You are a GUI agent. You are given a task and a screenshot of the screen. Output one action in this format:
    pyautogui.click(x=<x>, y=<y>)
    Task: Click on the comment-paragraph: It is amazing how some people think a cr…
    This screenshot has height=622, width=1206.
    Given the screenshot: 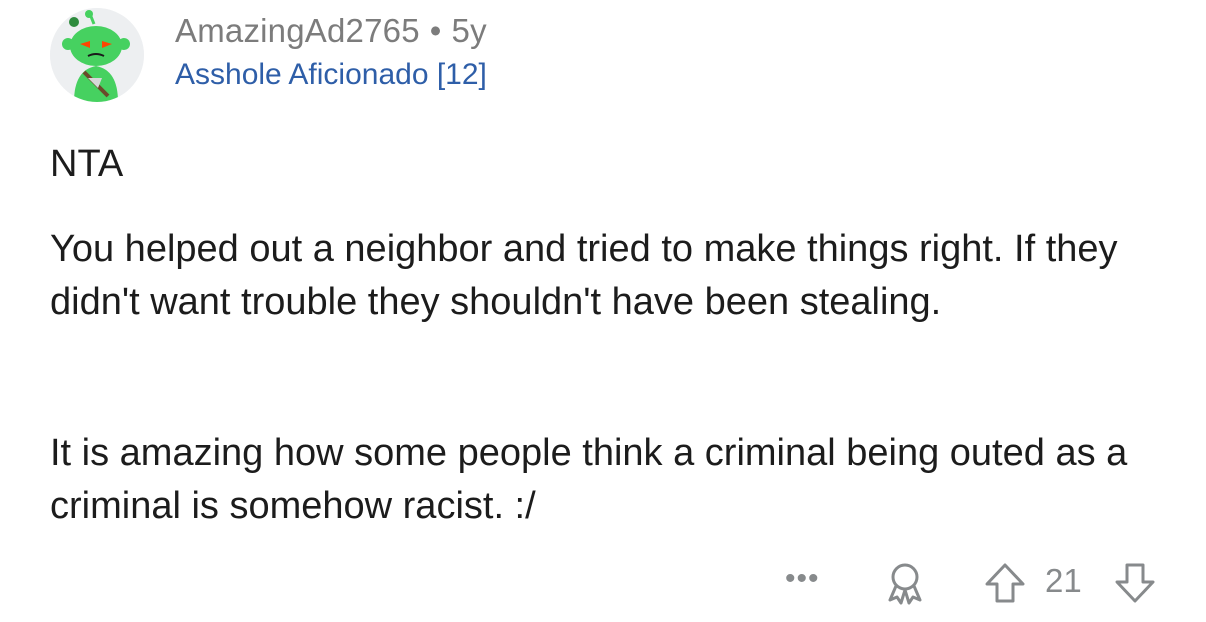 What is the action you would take?
    pyautogui.click(x=589, y=479)
    